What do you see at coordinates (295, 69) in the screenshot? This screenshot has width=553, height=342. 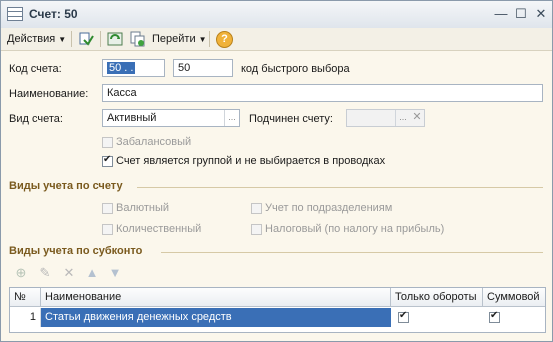 I see `quick-code-label: код быстрого выбора` at bounding box center [295, 69].